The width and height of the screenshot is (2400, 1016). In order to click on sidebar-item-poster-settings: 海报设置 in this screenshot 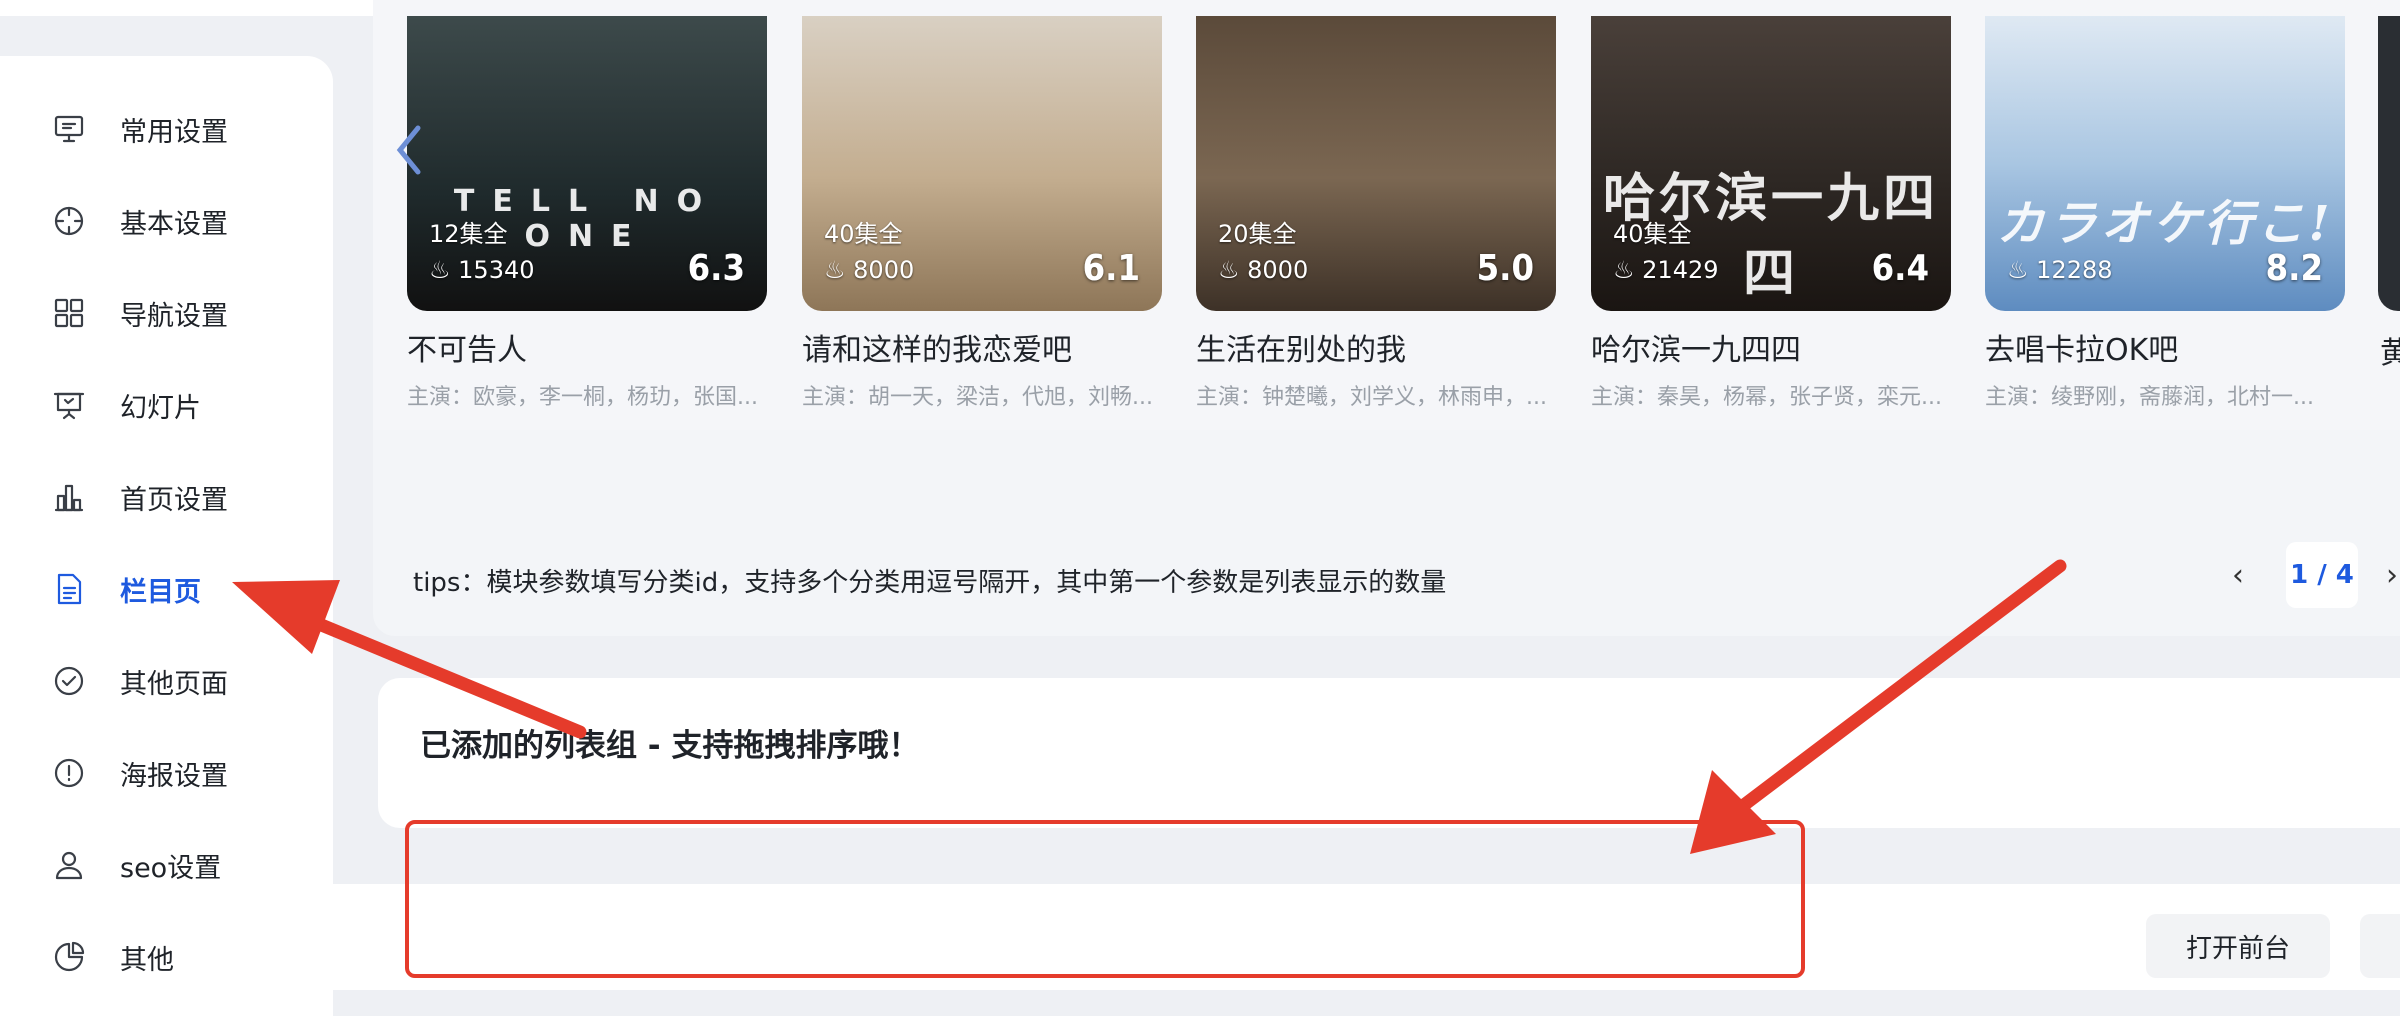, I will do `click(182, 773)`.